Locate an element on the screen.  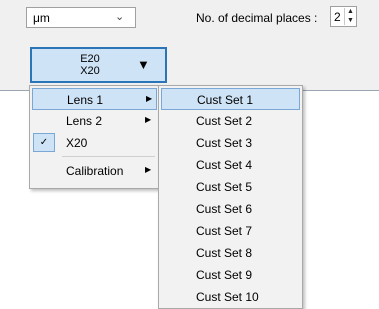
menu-item-label: Cust Set 1 is located at coordinates (225, 100).